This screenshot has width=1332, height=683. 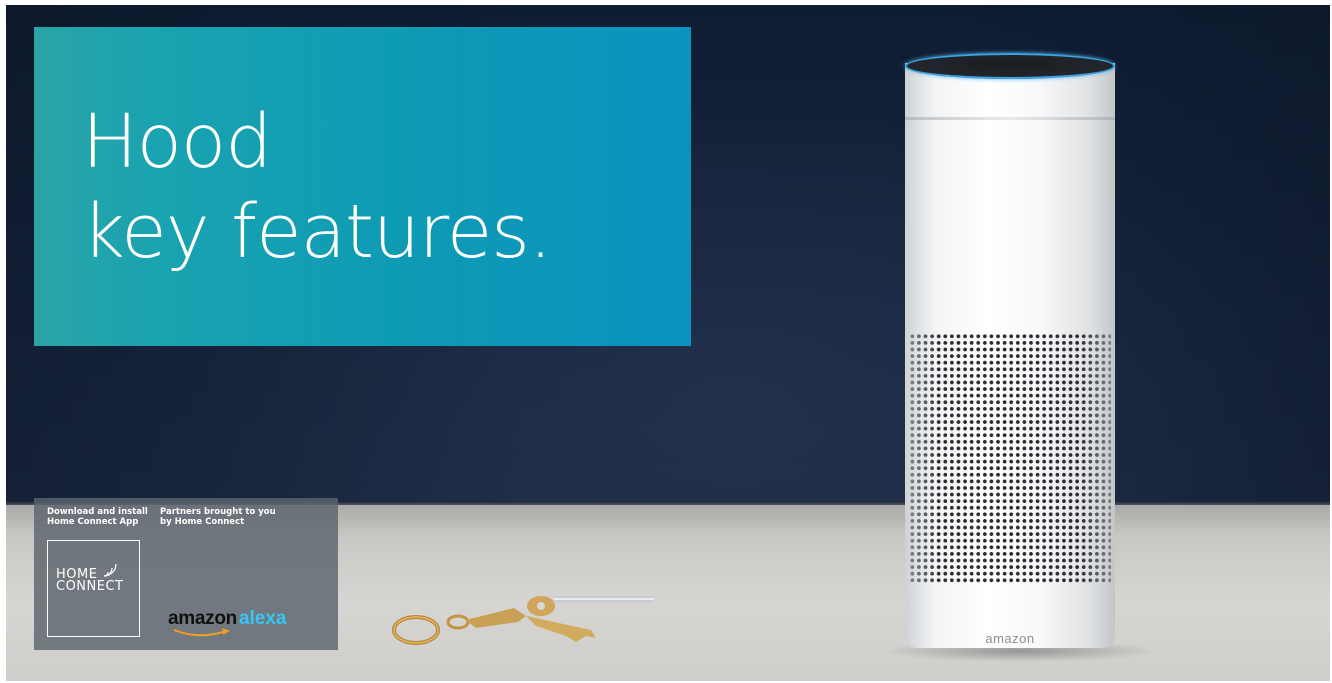 I want to click on amazon-smile-icon, so click(x=201, y=632).